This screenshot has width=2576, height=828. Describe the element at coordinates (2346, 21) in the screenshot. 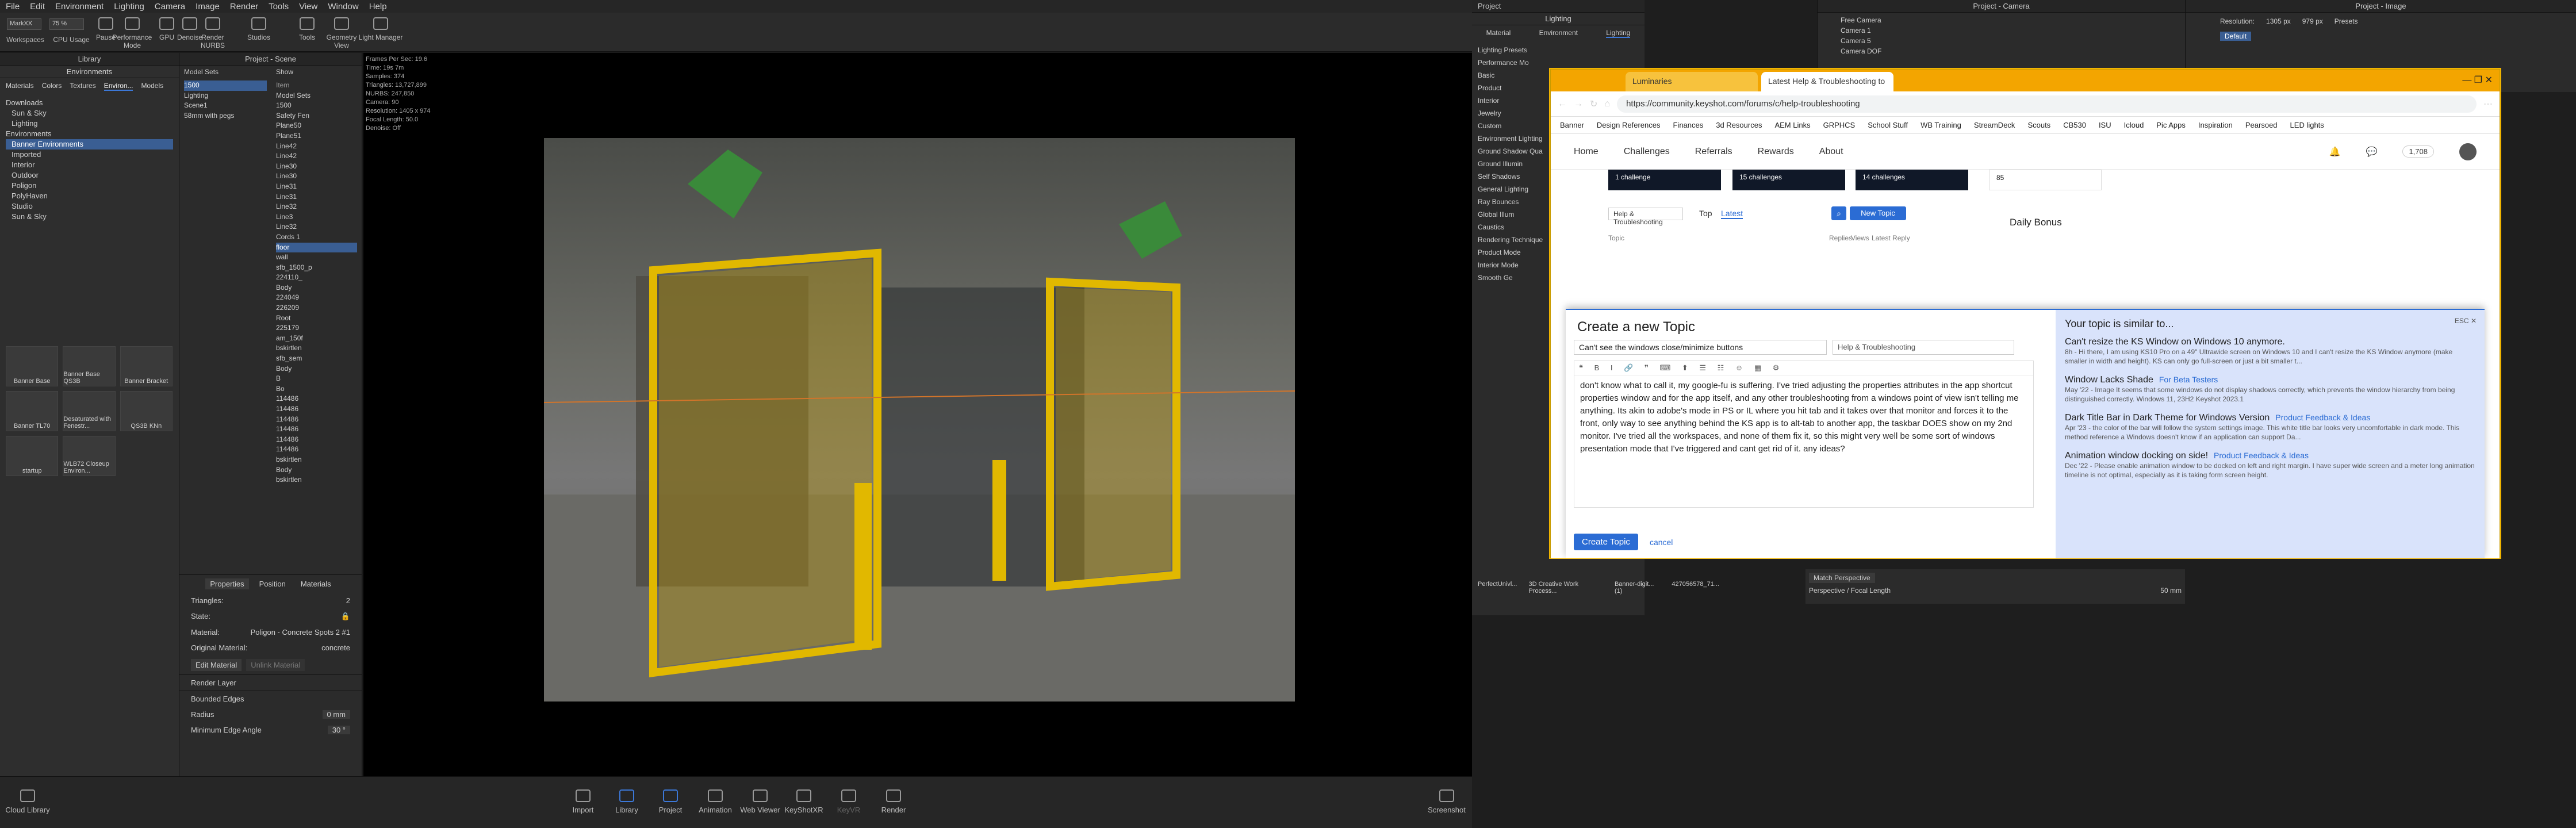

I see `presets-select: Presets` at that location.